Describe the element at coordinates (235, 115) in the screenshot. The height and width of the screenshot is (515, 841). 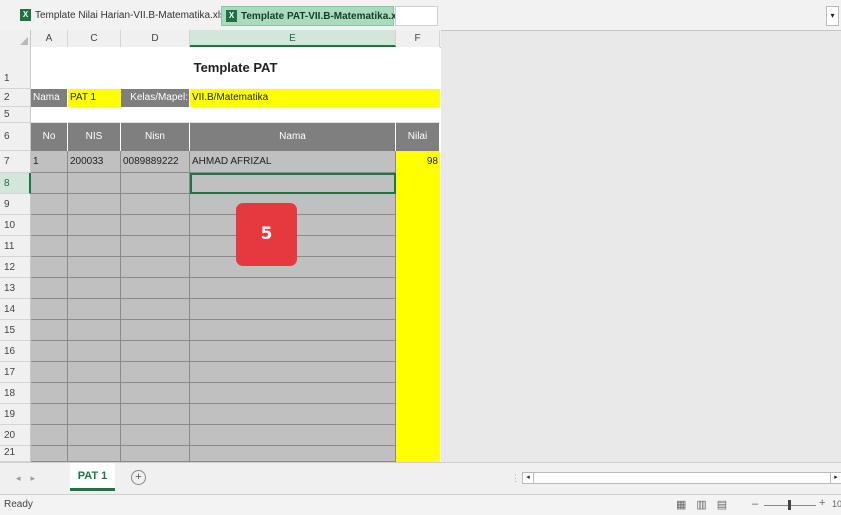
I see `empty-row-cell` at that location.